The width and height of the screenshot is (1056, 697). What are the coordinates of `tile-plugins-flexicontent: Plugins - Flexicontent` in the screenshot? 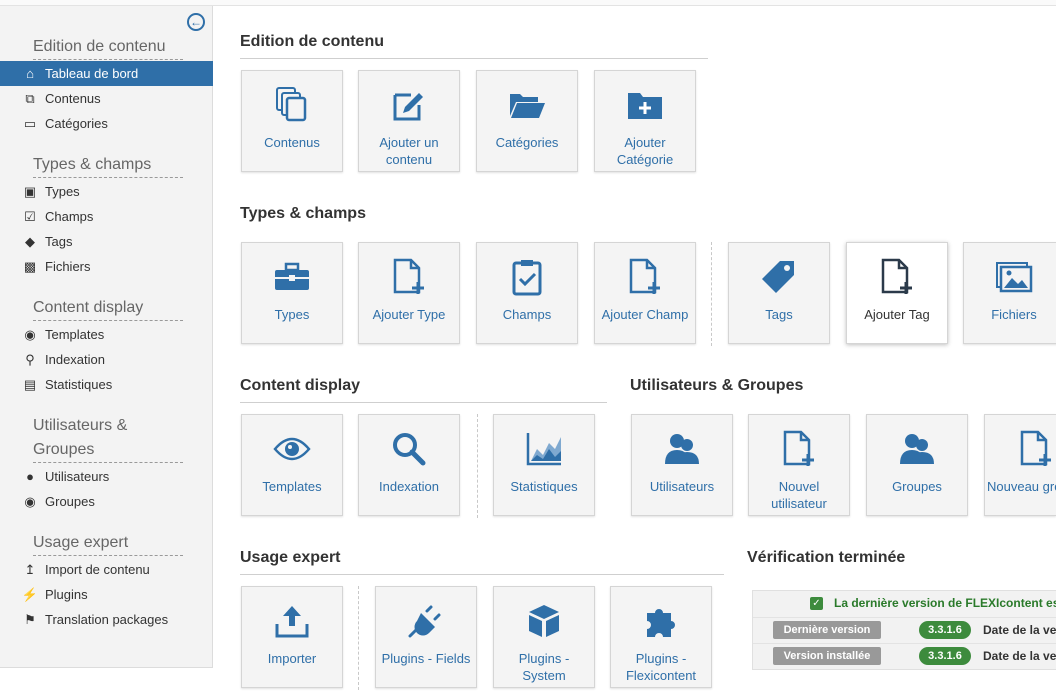 It's located at (661, 637).